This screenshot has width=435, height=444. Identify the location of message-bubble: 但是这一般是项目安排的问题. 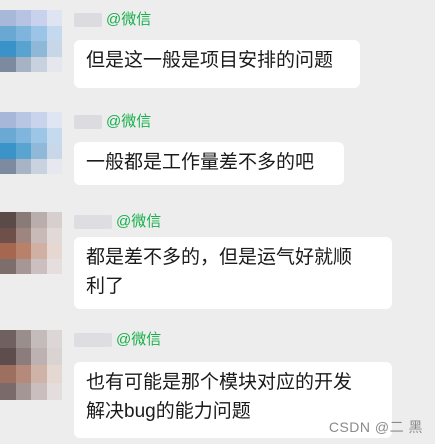
(217, 64).